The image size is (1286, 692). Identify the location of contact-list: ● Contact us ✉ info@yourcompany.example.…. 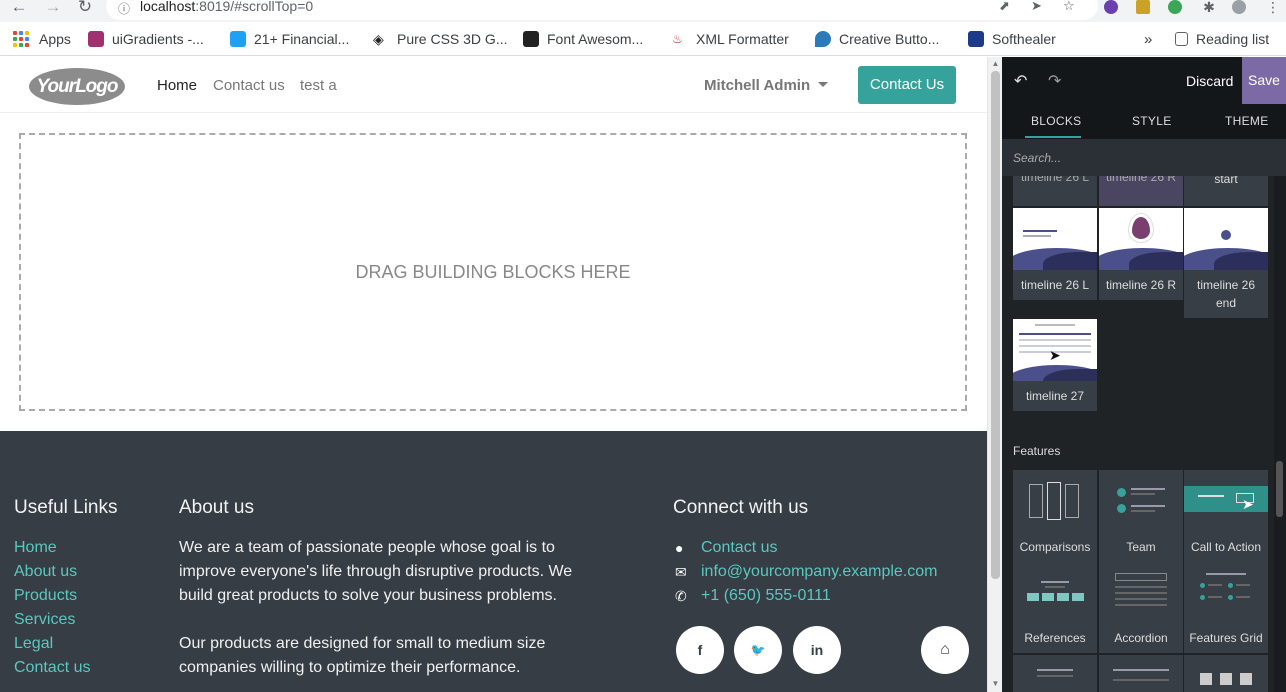
(806, 572).